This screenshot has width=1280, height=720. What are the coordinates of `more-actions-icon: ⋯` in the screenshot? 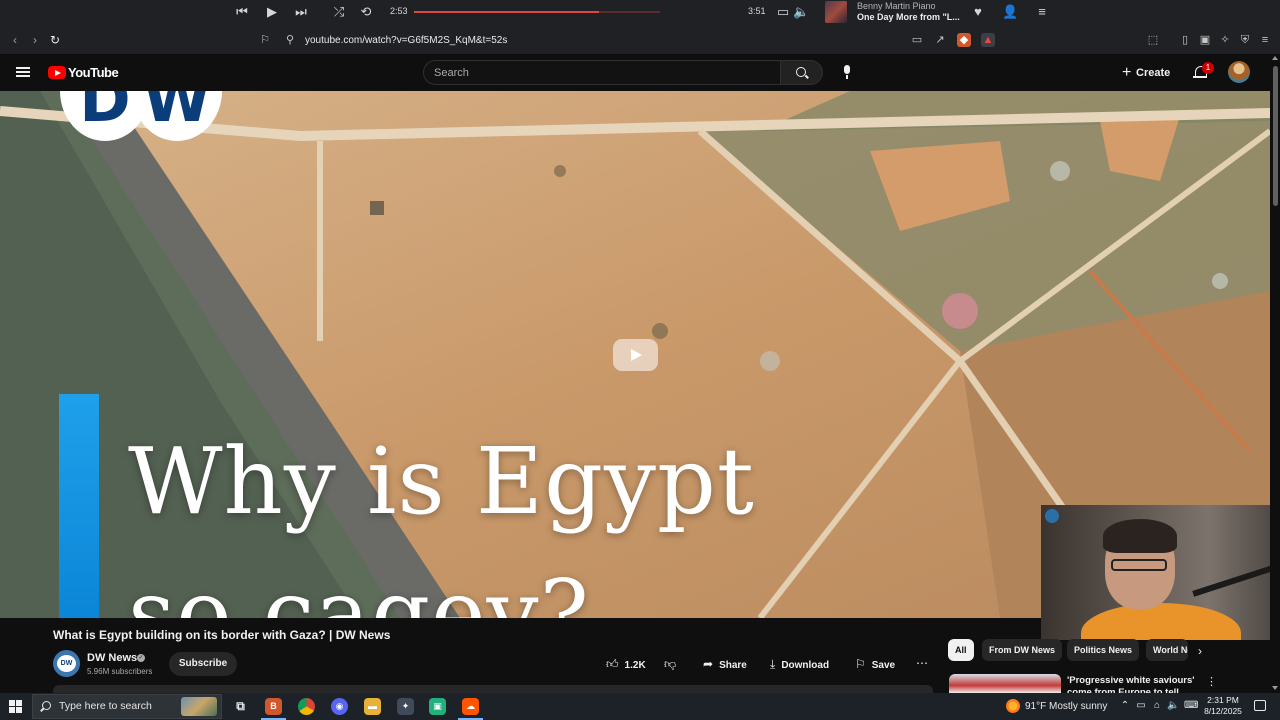 It's located at (922, 664).